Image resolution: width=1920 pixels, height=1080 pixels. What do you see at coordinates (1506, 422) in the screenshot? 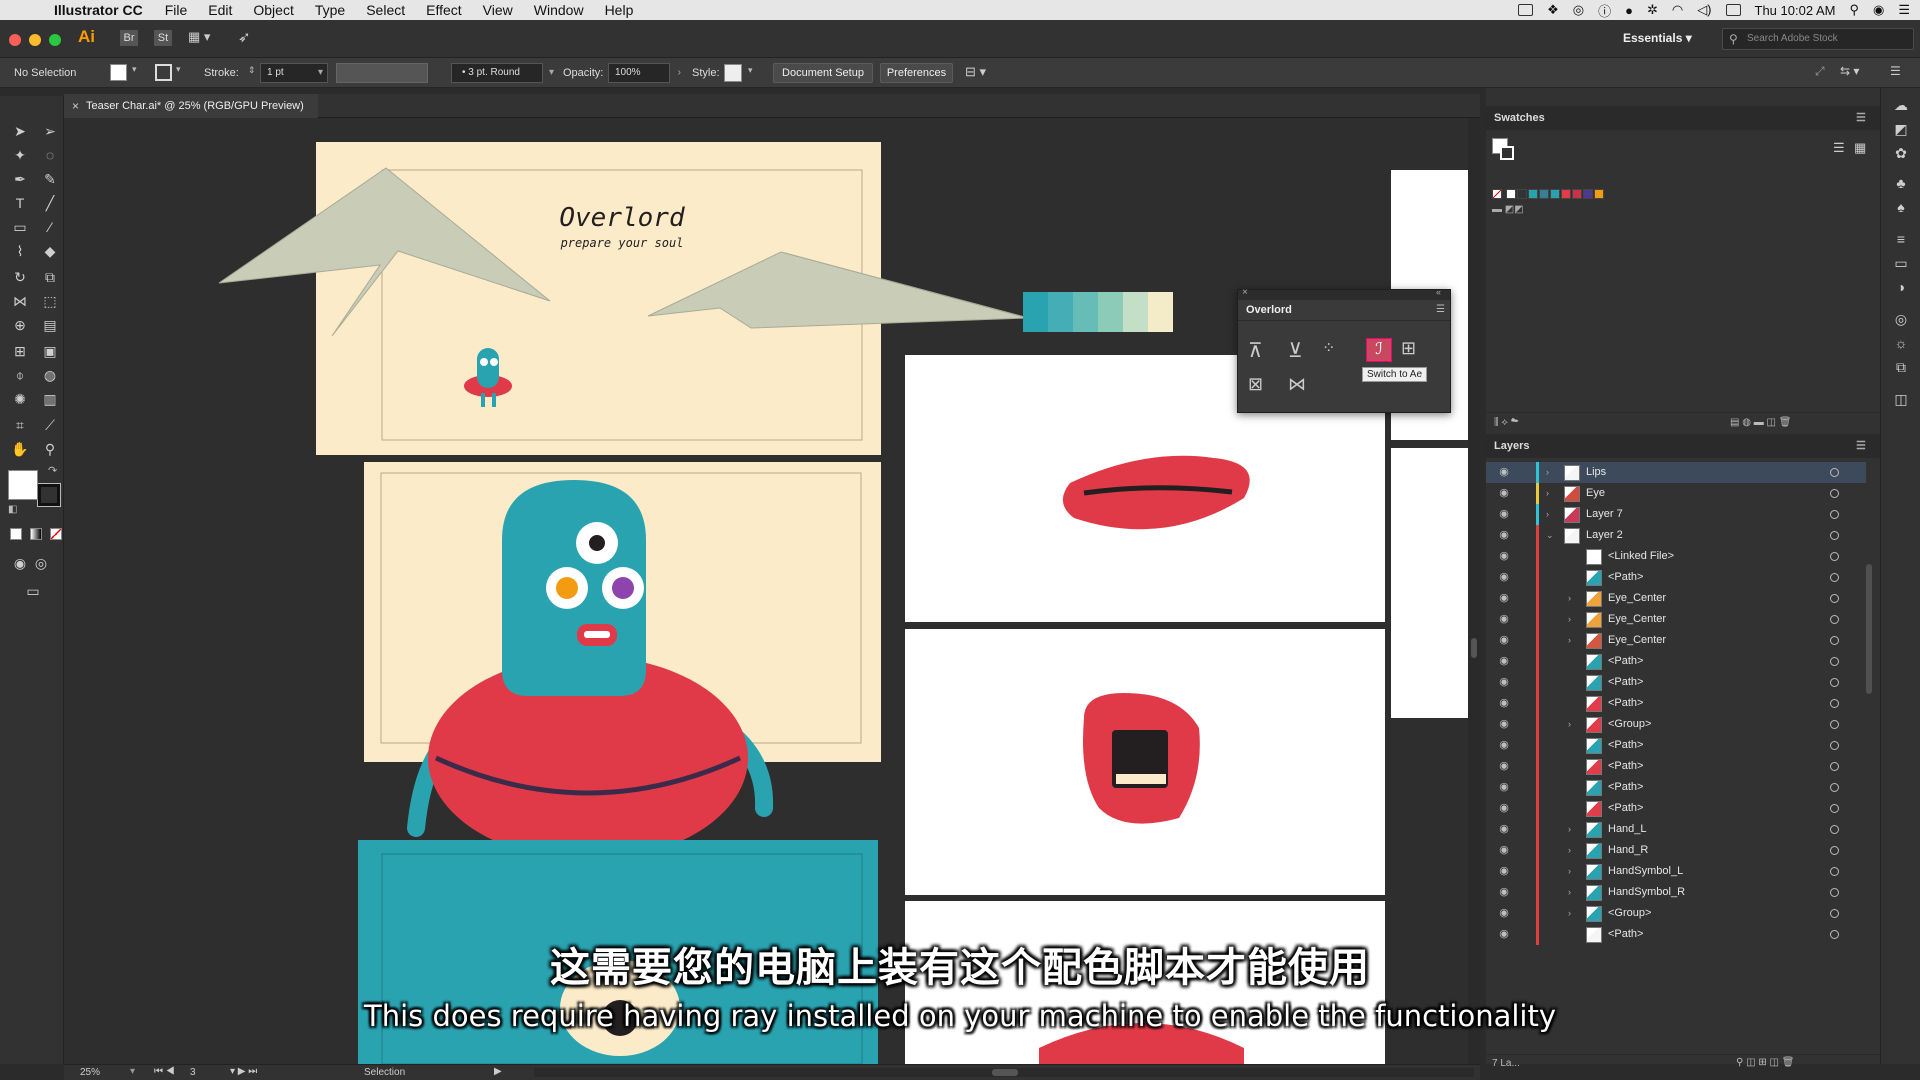
I see `swatch-libraries-icon: ⫼ ⟡ ☁` at bounding box center [1506, 422].